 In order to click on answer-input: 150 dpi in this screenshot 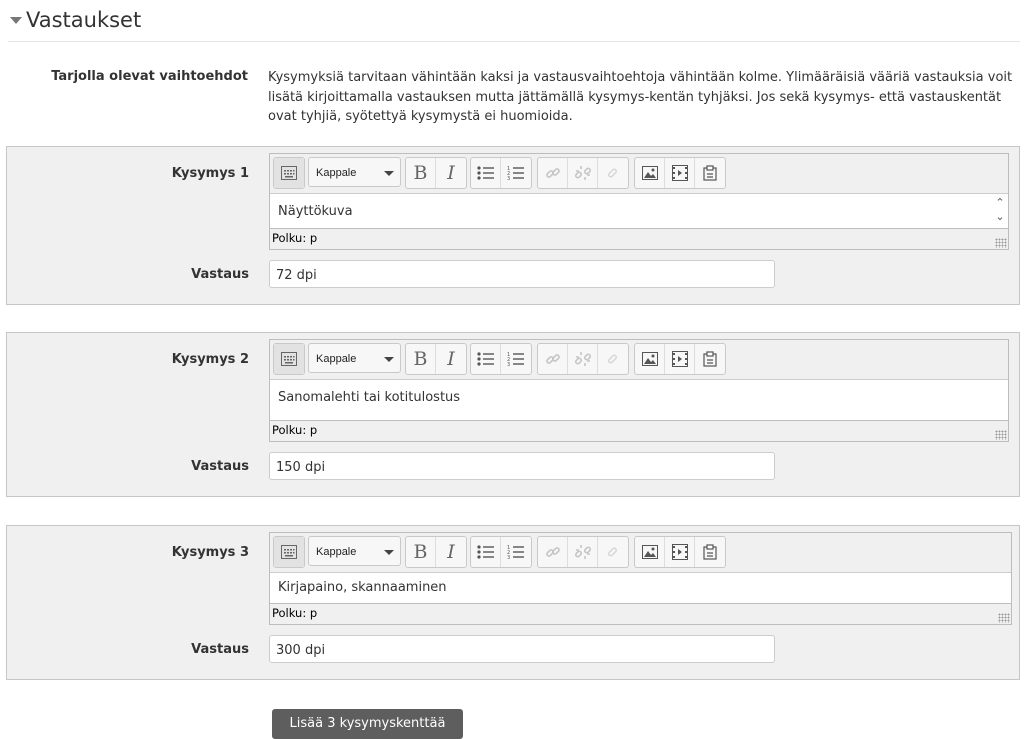, I will do `click(522, 466)`.